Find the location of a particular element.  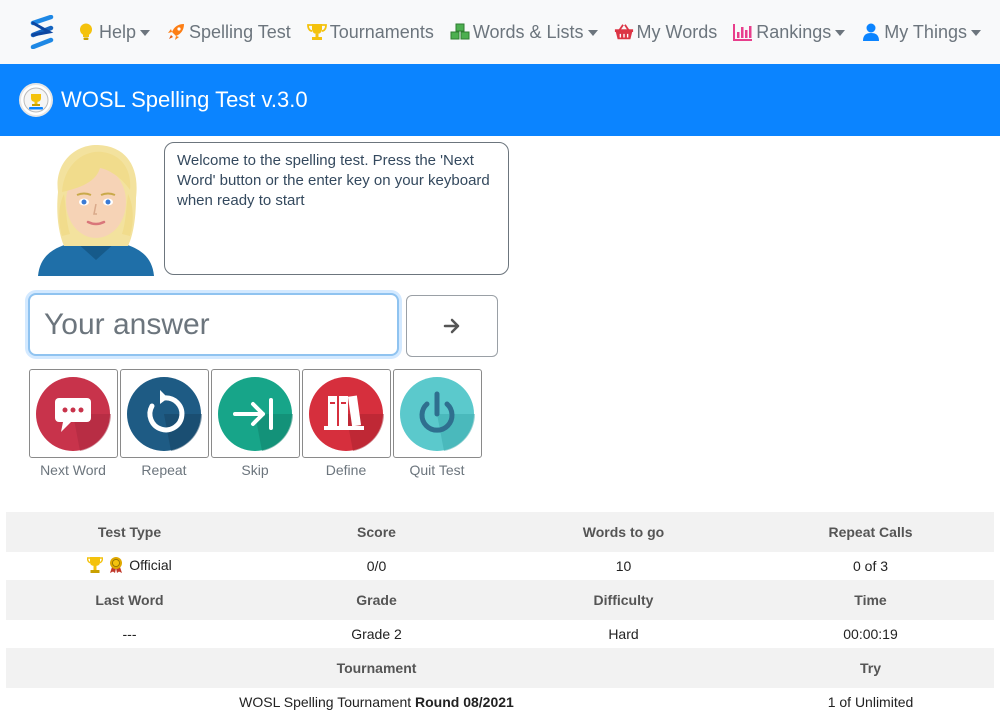

skip-frame is located at coordinates (255, 413).